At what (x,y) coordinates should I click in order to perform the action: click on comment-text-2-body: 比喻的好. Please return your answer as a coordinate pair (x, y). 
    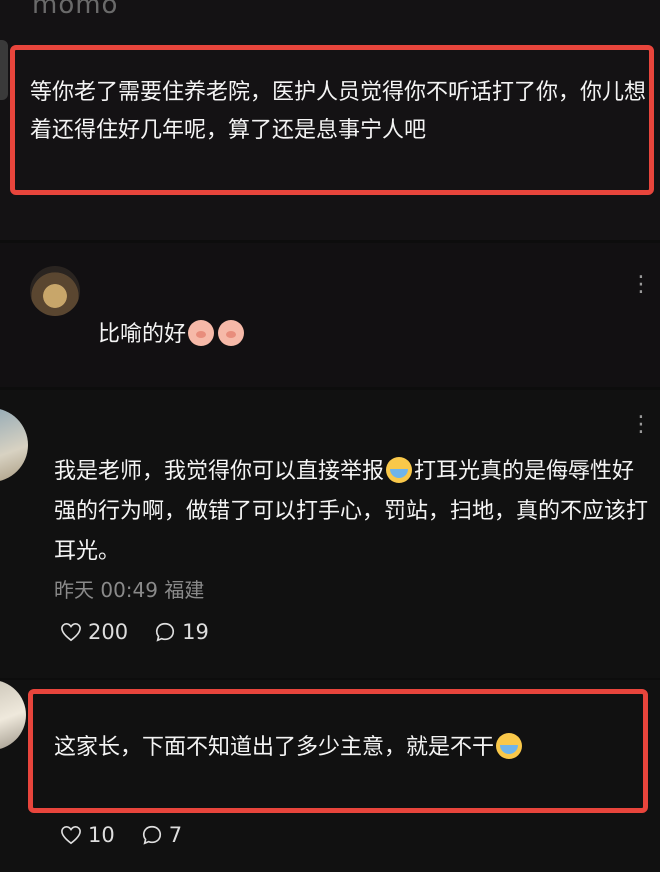
    Looking at the image, I should click on (142, 334).